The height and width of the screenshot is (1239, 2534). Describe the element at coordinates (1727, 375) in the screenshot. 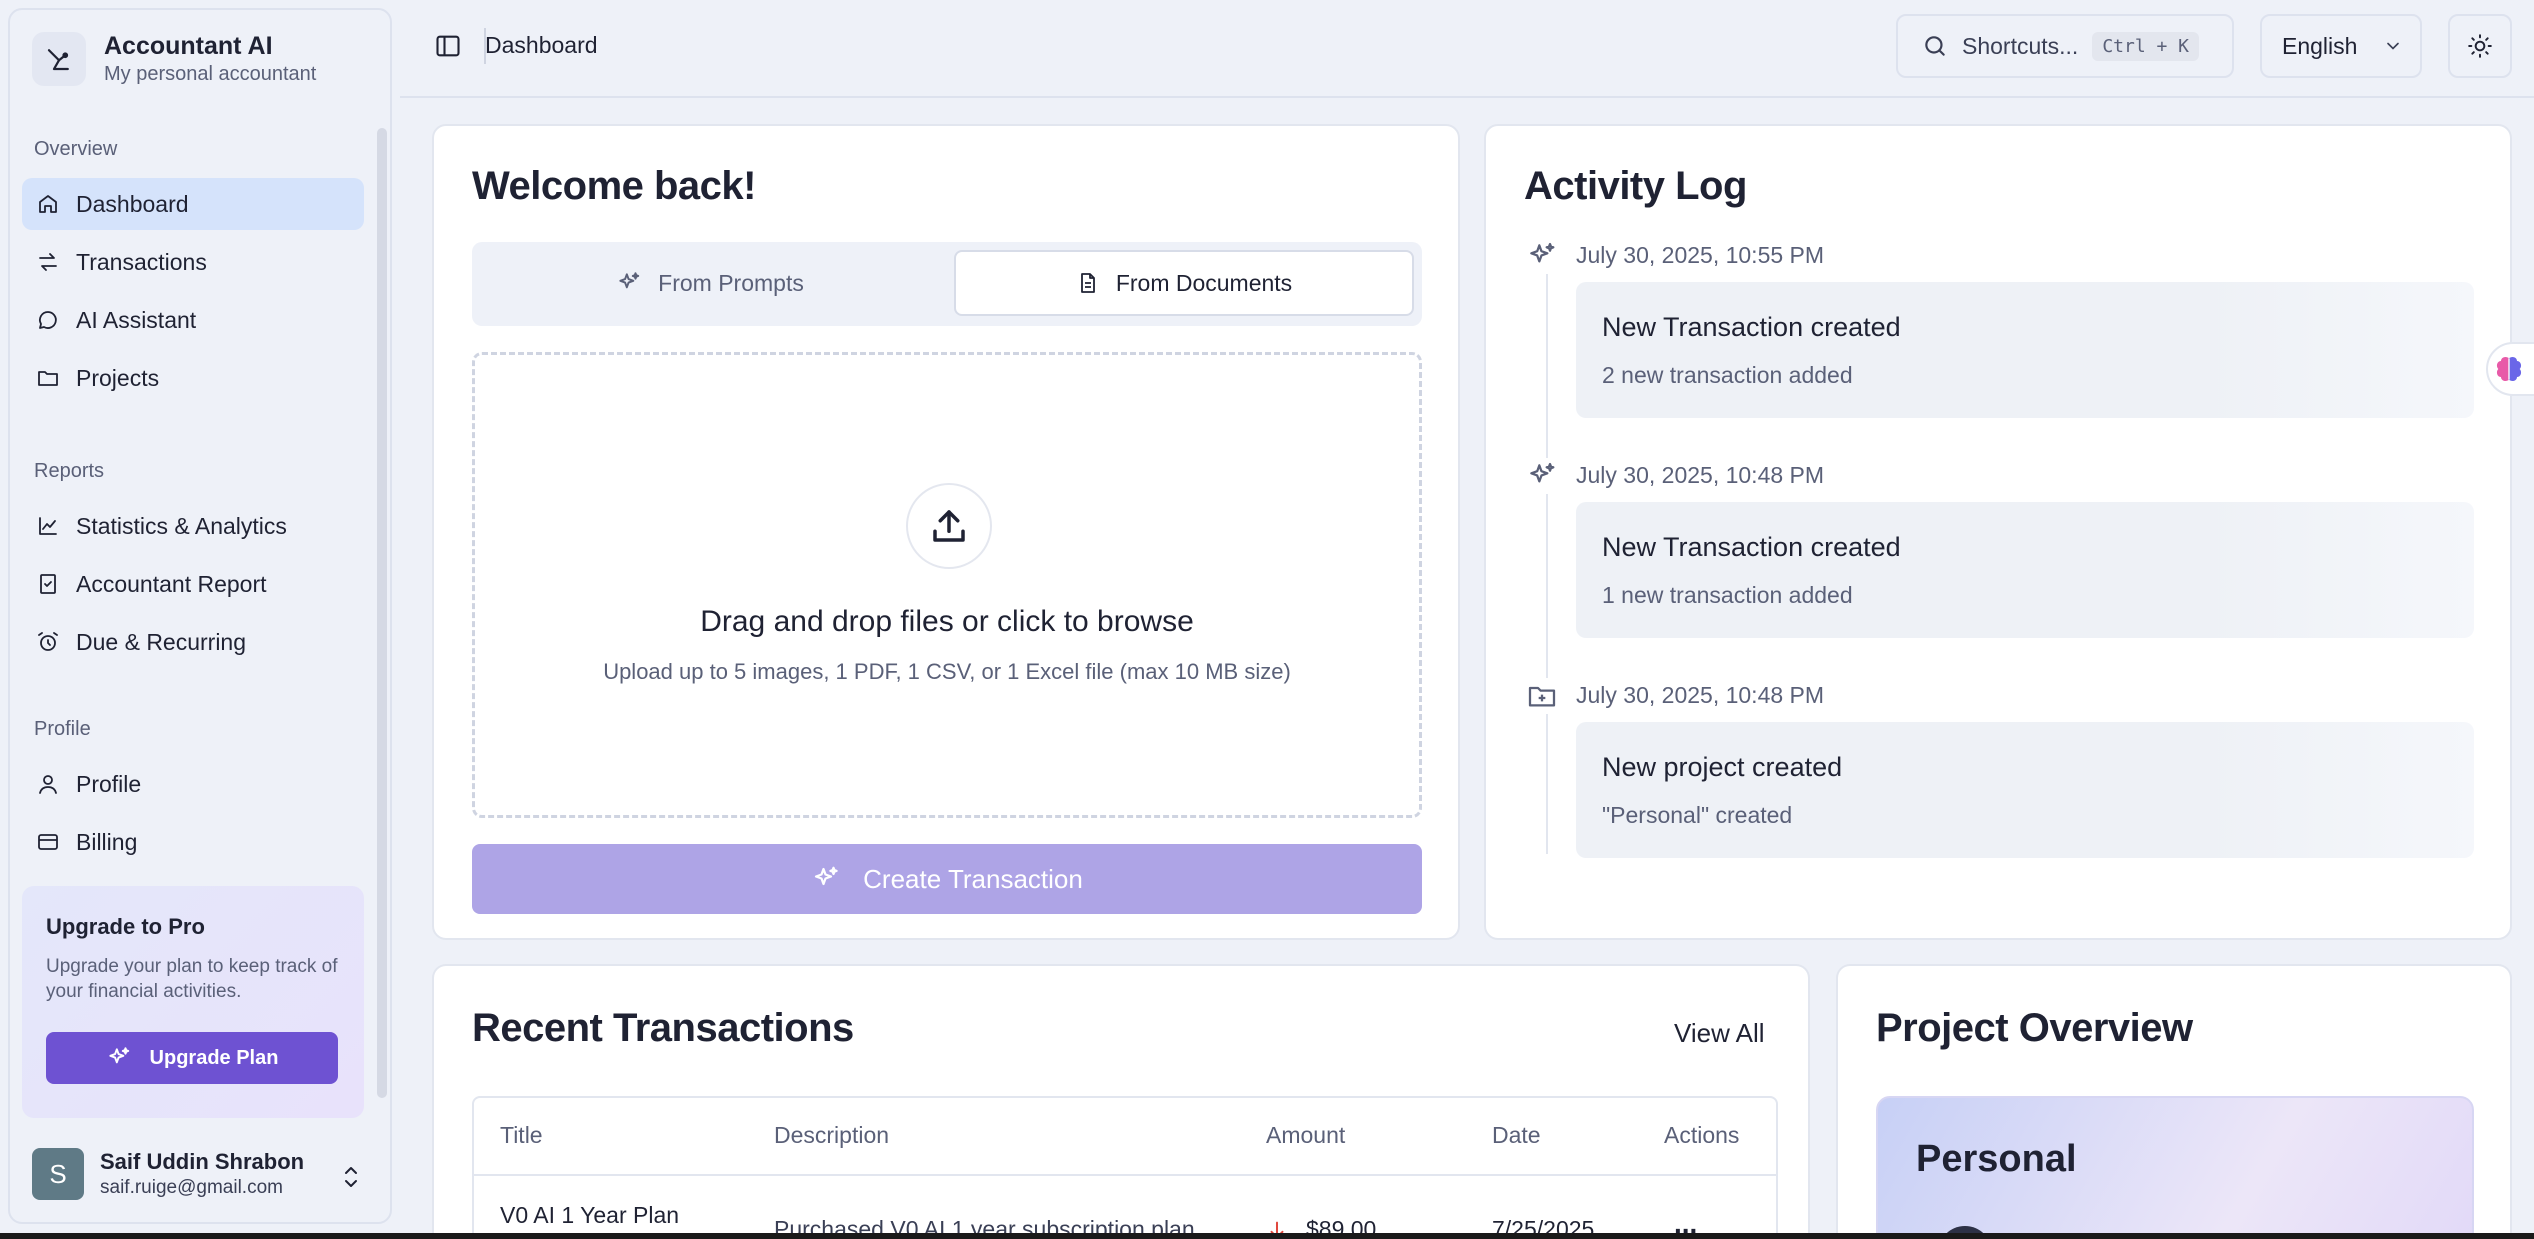

I see `activity-entry-desc: 2 new transaction added` at that location.